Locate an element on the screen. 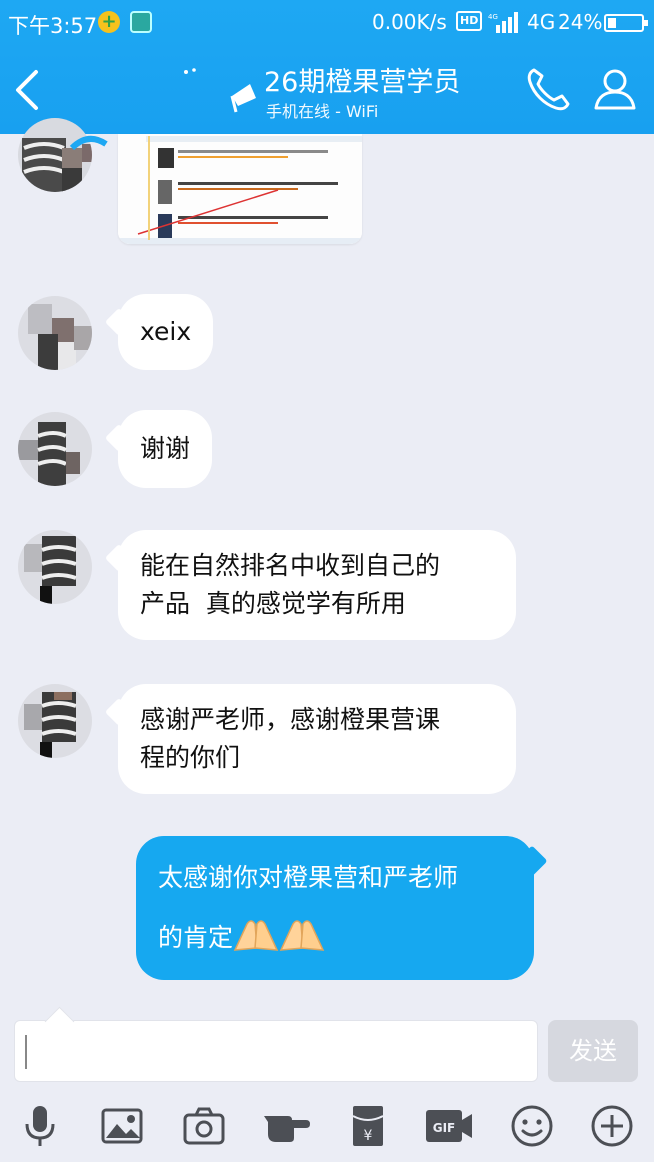 The width and height of the screenshot is (654, 1162). message-input-box is located at coordinates (276, 1051).